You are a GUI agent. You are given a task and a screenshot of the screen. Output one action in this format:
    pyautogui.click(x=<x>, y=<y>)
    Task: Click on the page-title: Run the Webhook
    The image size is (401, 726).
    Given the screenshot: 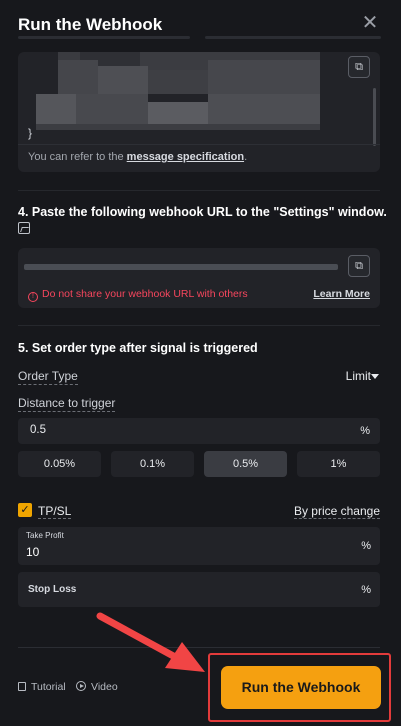 What is the action you would take?
    pyautogui.click(x=90, y=24)
    